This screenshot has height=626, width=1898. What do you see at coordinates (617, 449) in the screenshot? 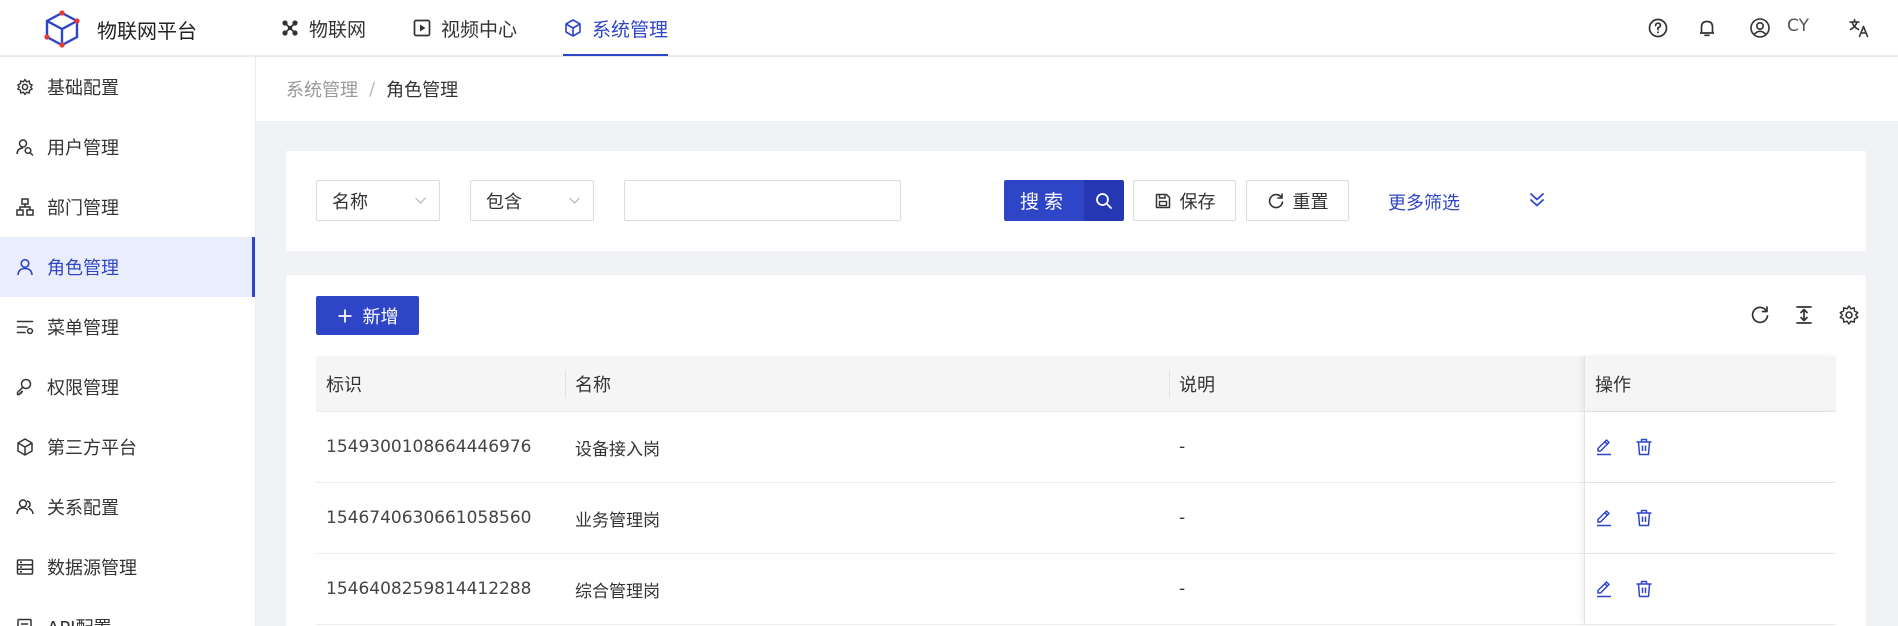
I see `cell-name: 设备接入岗` at bounding box center [617, 449].